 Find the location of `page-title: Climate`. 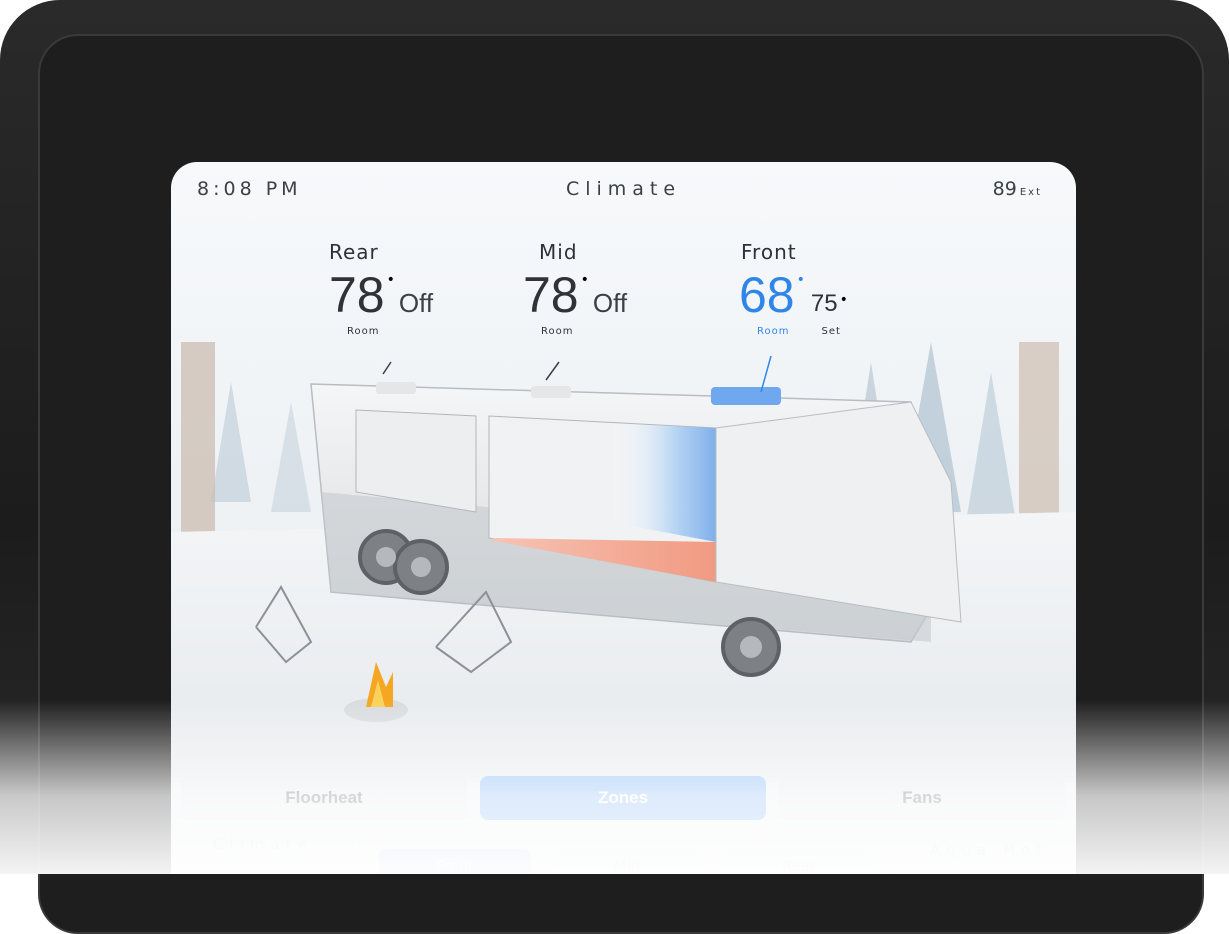

page-title: Climate is located at coordinates (623, 189).